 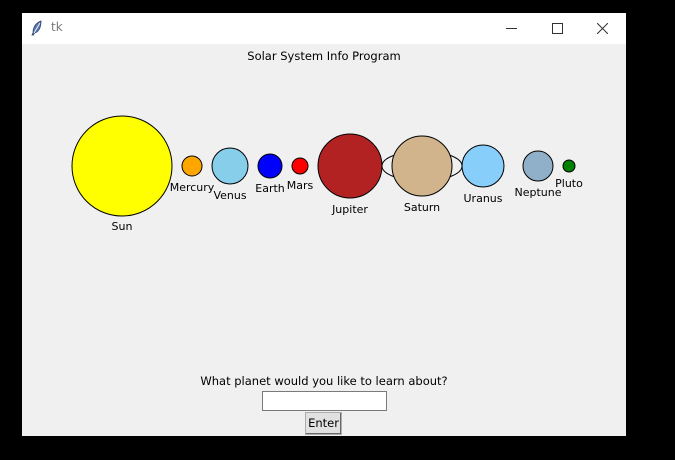 What do you see at coordinates (300, 166) in the screenshot?
I see `mars-circle` at bounding box center [300, 166].